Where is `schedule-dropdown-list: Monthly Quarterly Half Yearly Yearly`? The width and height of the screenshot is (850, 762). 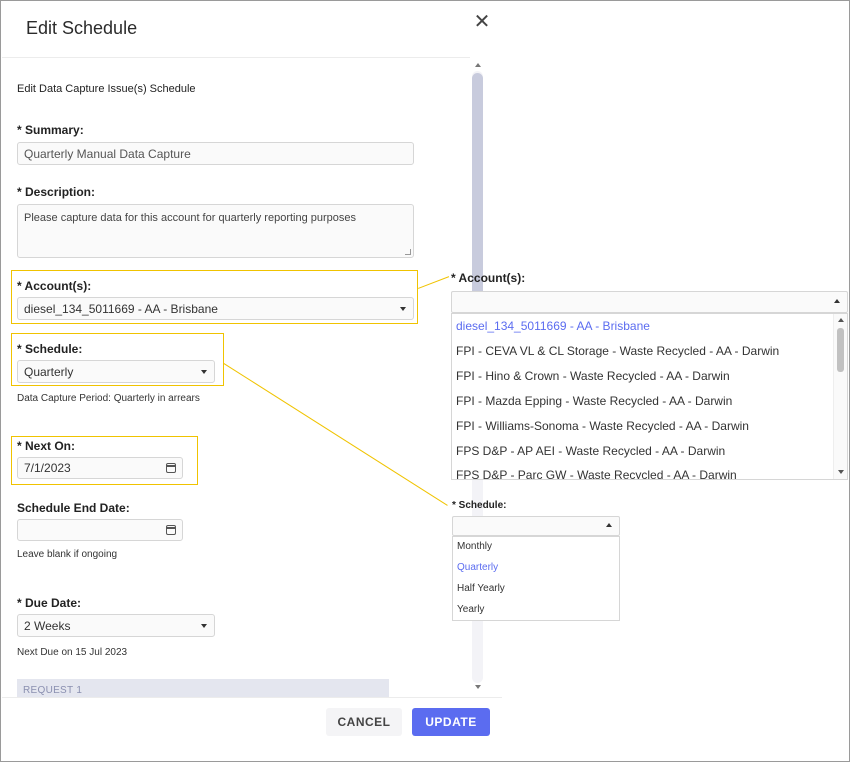
schedule-dropdown-list: Monthly Quarterly Half Yearly Yearly is located at coordinates (536, 578).